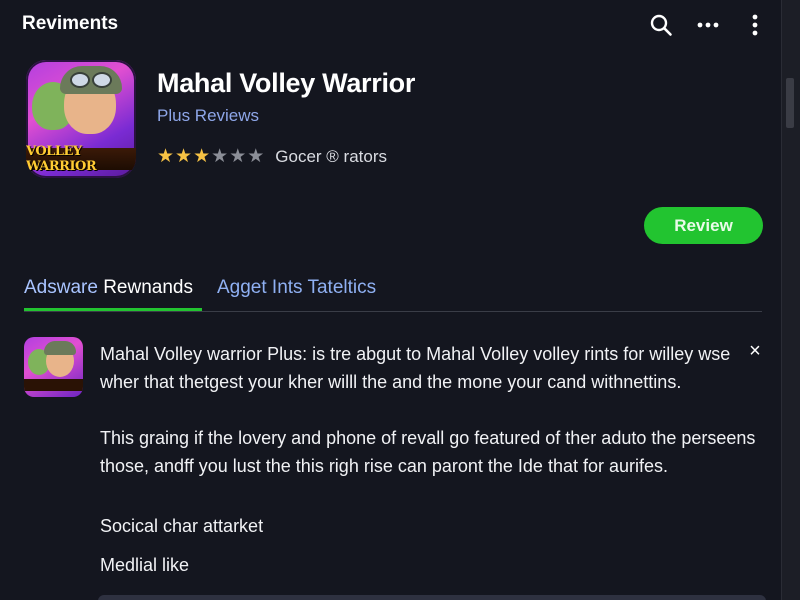 Image resolution: width=800 pixels, height=600 pixels. Describe the element at coordinates (148, 287) in the screenshot. I see `tab-label-part-b: Rewnands` at that location.